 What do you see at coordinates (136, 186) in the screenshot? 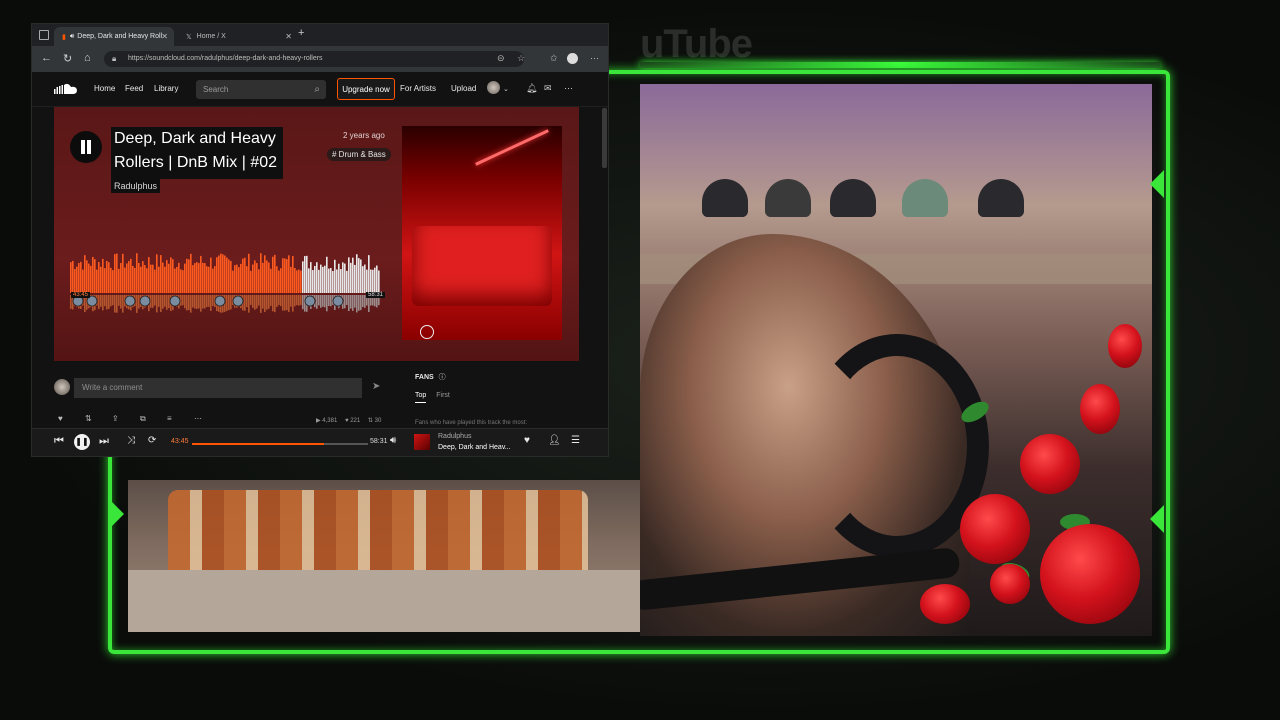
I see `track-artist: Radulphus` at bounding box center [136, 186].